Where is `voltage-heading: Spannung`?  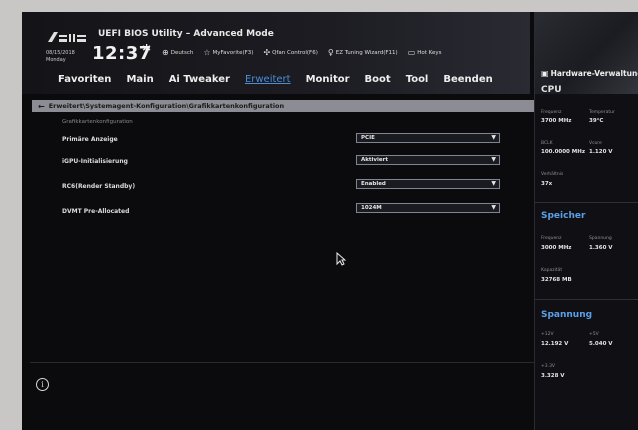 voltage-heading: Spannung is located at coordinates (567, 315).